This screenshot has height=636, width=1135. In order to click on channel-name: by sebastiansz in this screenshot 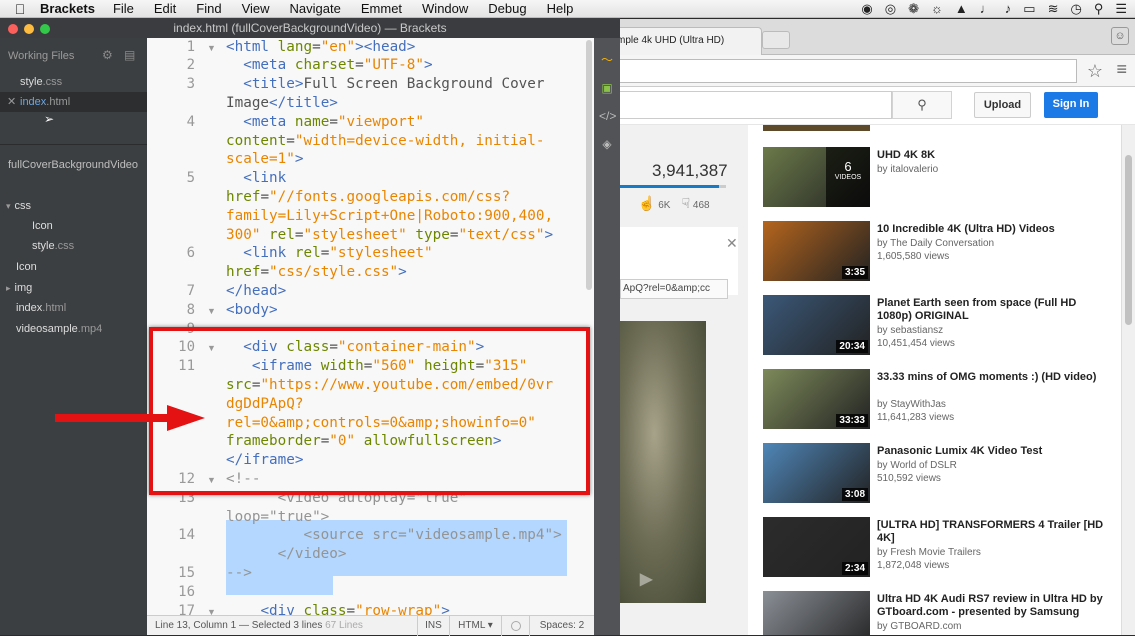, I will do `click(910, 330)`.